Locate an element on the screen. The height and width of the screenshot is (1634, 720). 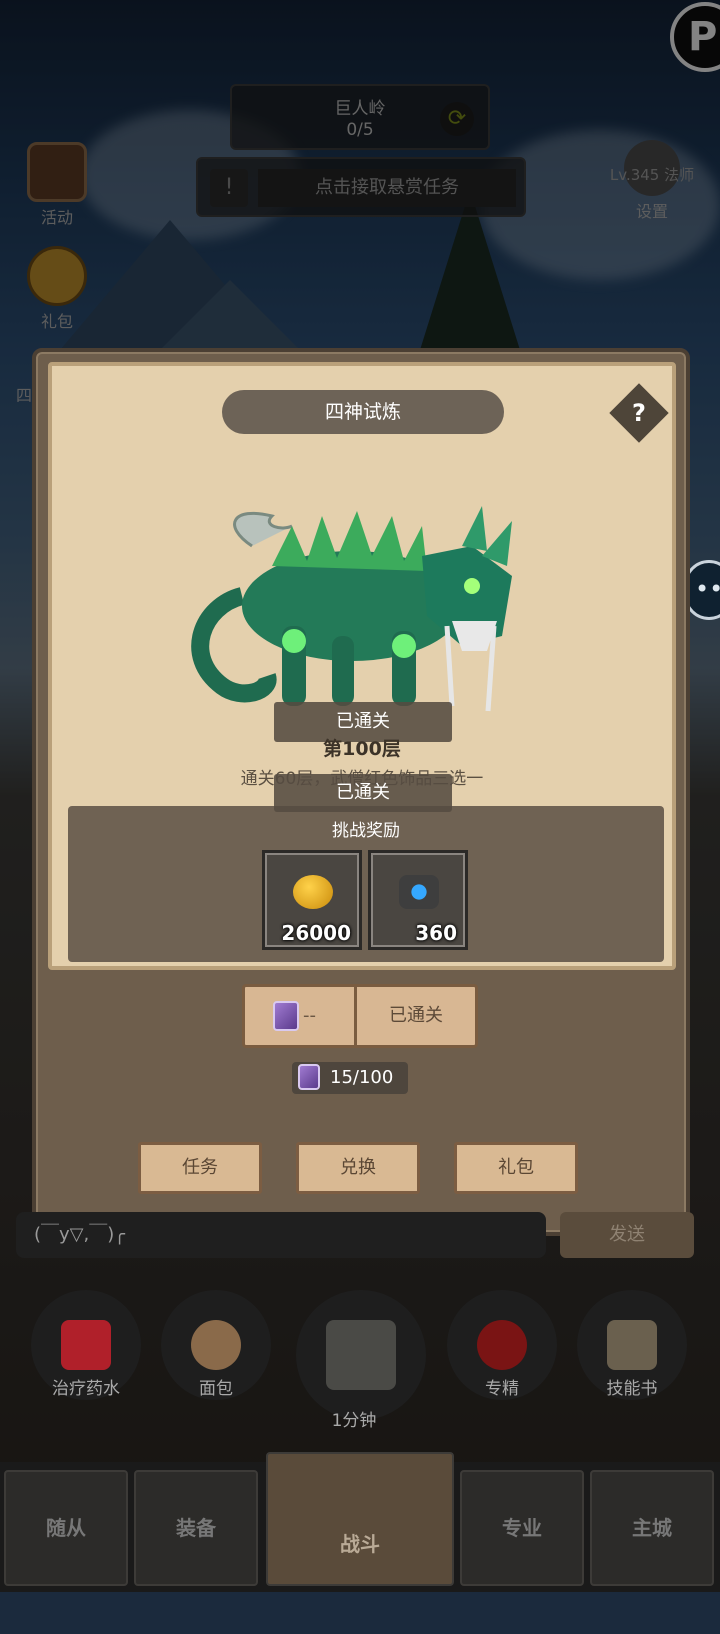
panel-title: 四神试炼 is located at coordinates (363, 412).